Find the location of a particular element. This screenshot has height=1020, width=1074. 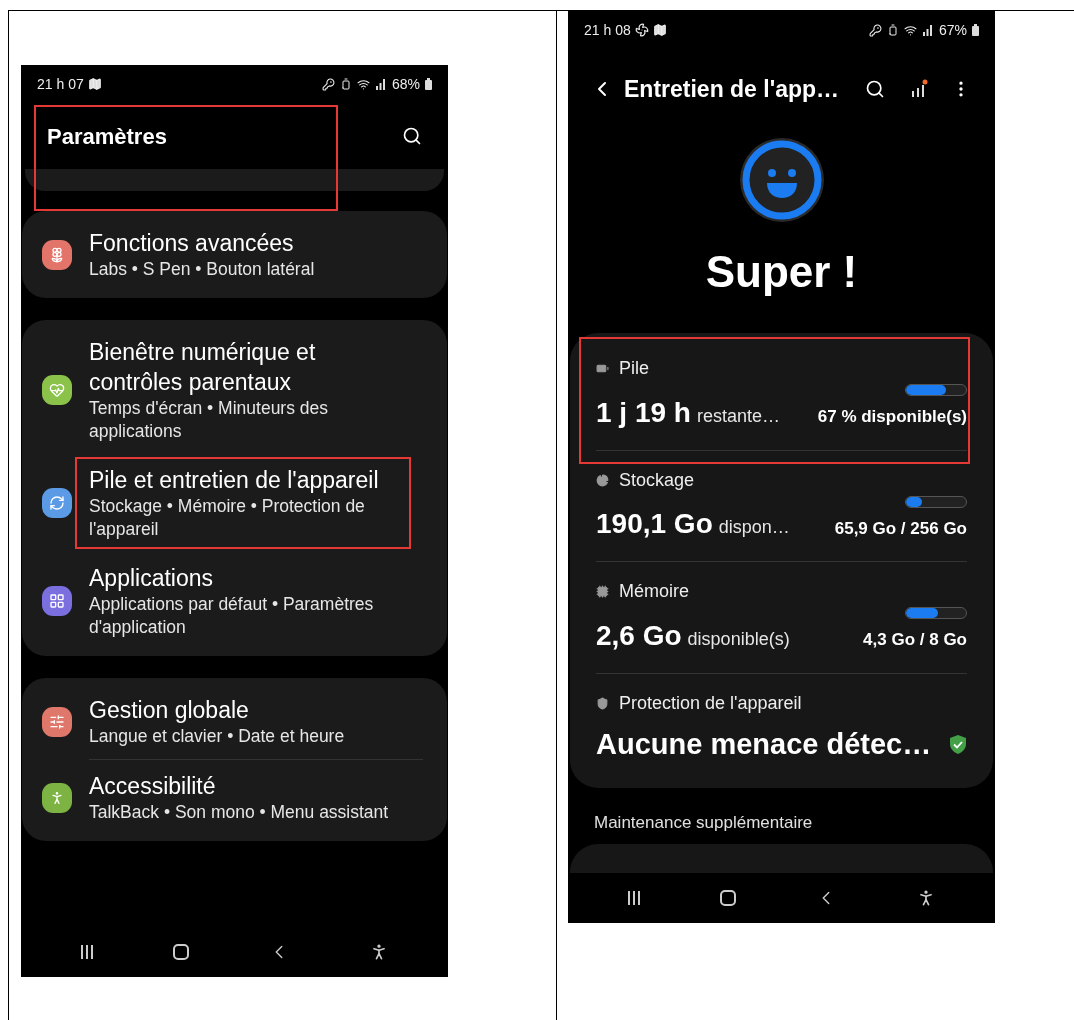

setting-subtitle: Applications par défaut • Paramètres d'application is located at coordinates (232, 616).